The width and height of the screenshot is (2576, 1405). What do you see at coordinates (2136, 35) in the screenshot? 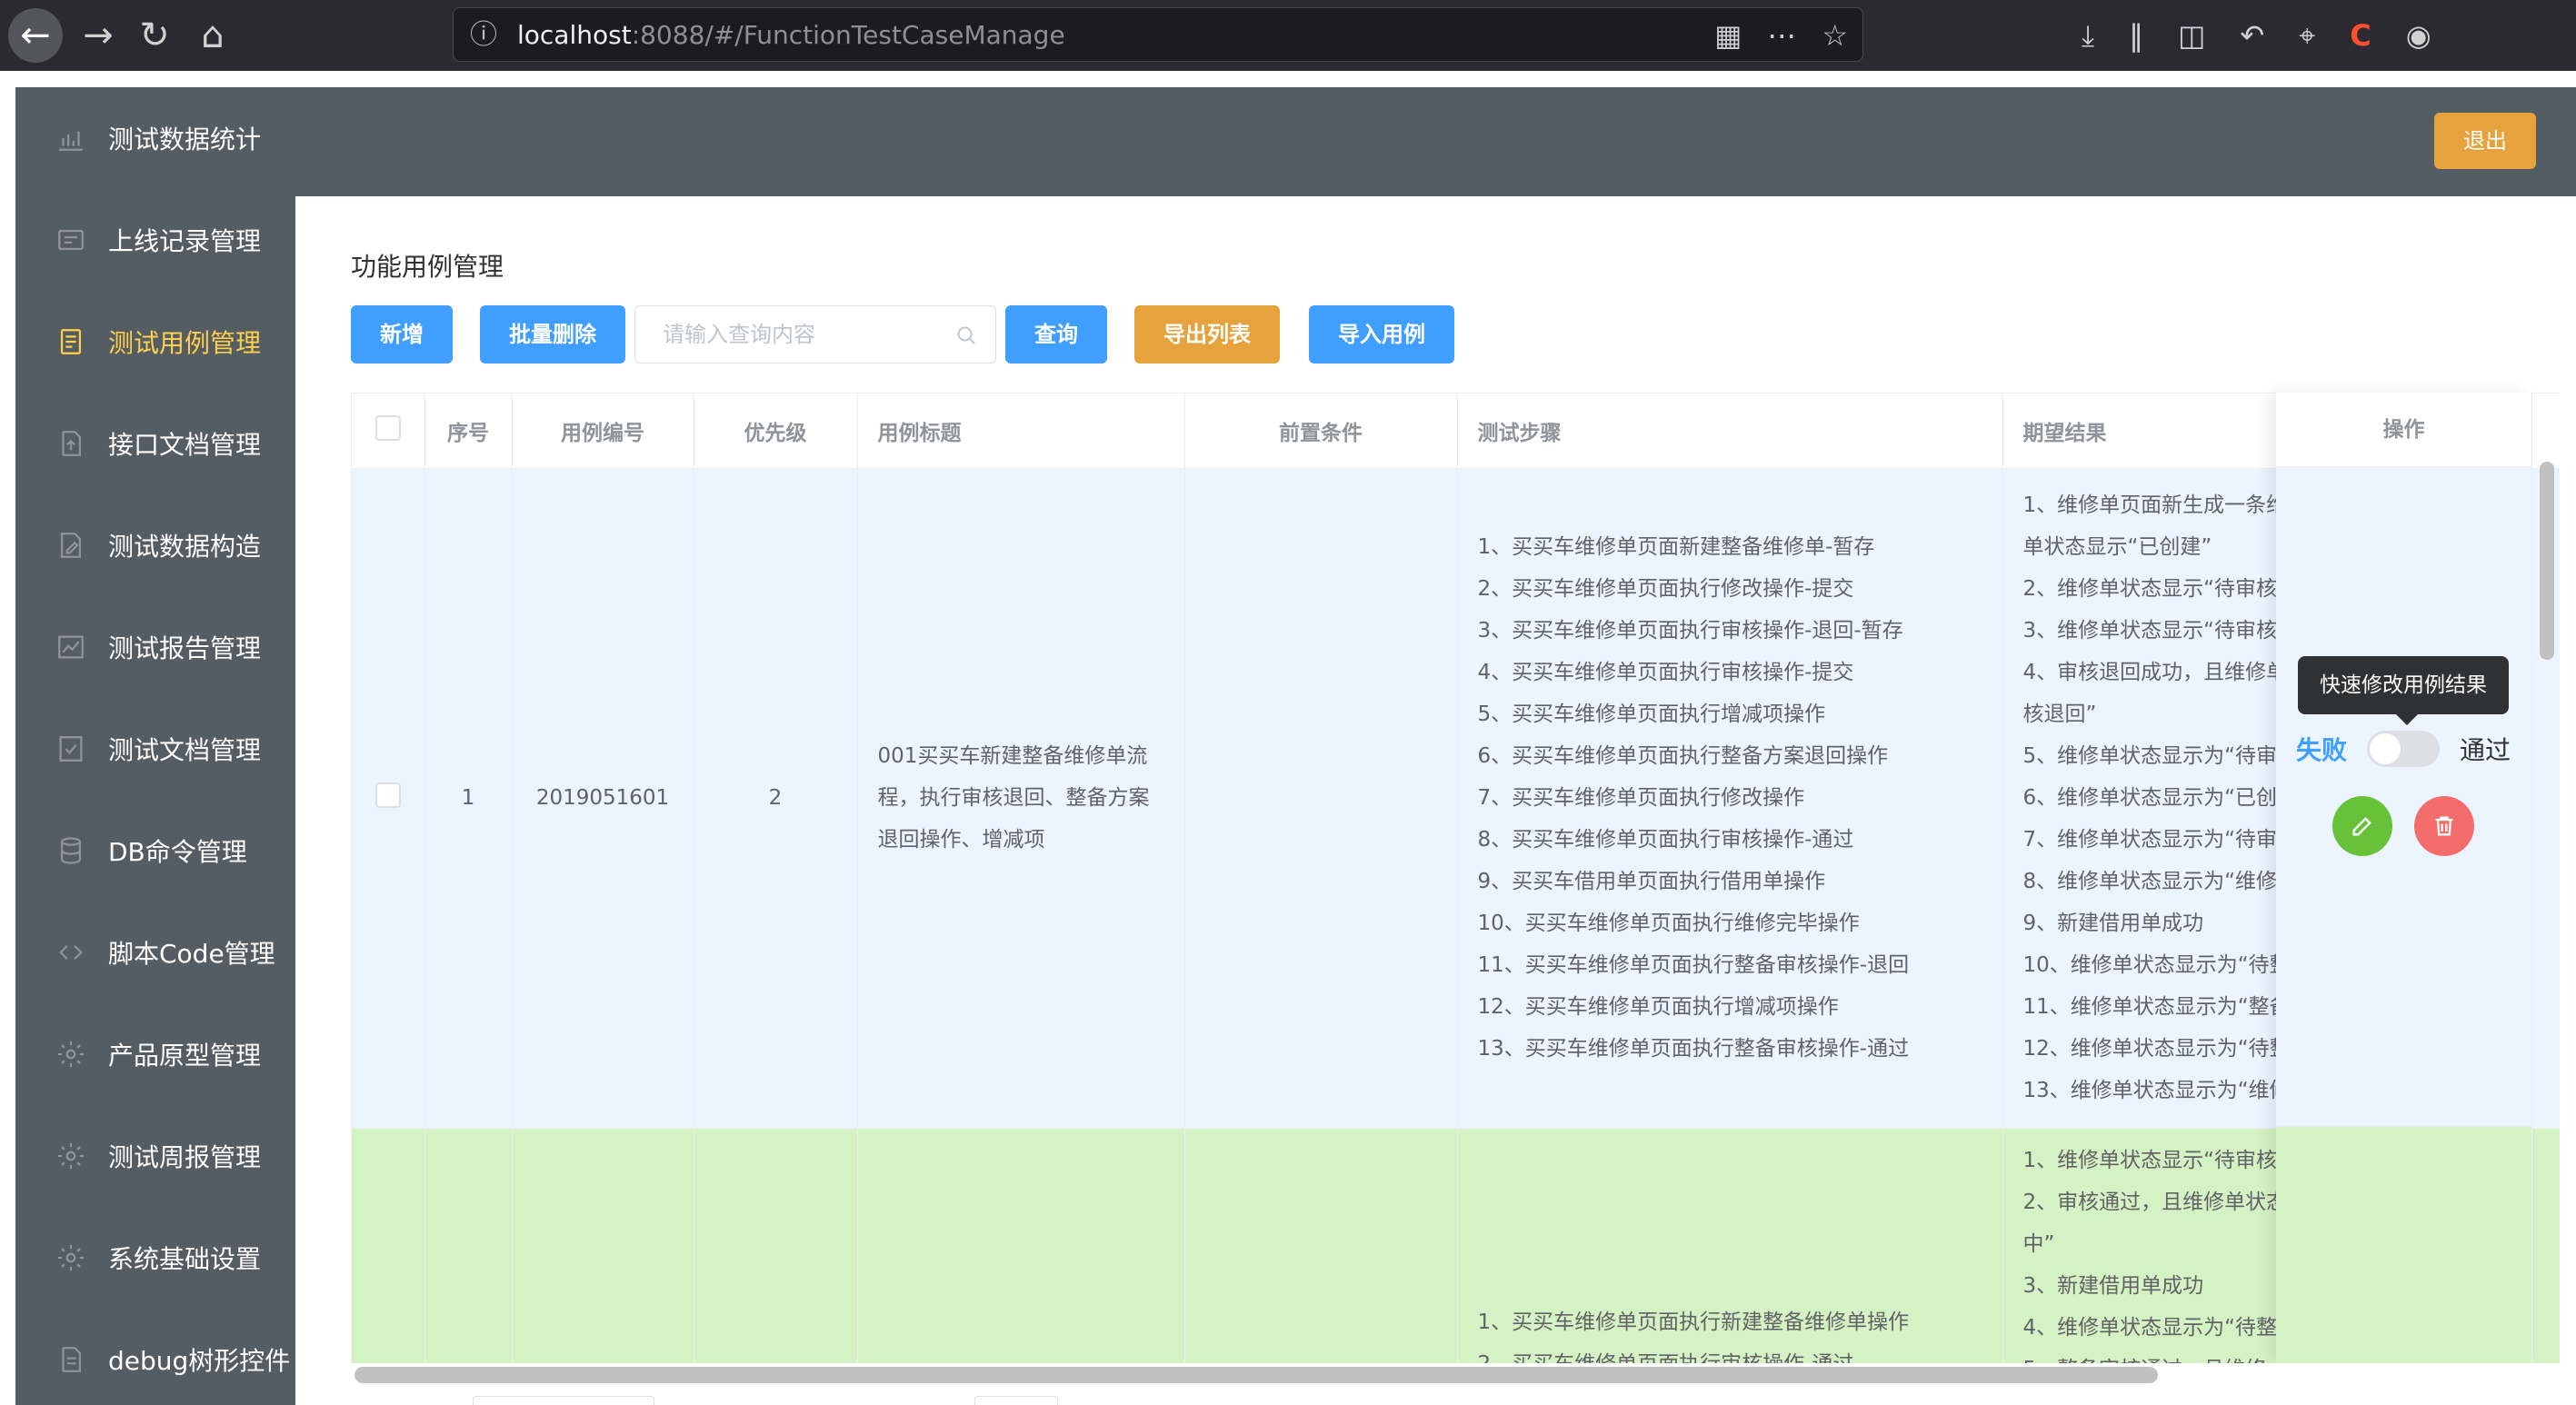
I see `library-icon: ‖` at bounding box center [2136, 35].